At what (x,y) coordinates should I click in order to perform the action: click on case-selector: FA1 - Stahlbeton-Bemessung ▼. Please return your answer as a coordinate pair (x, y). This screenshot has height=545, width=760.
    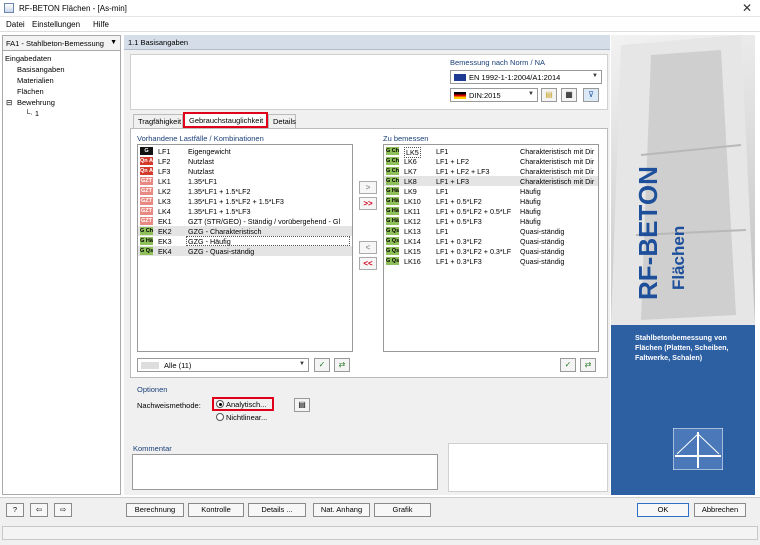
    Looking at the image, I should click on (61, 43).